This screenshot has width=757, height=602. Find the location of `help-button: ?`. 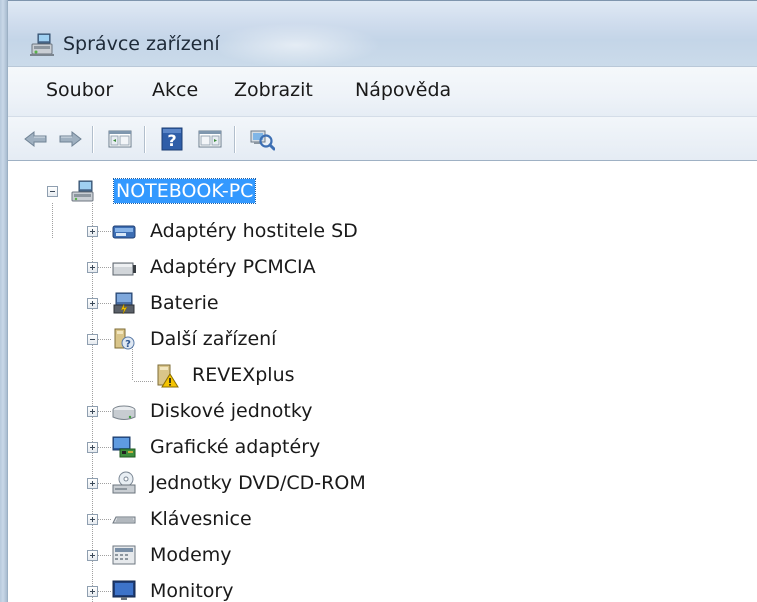

help-button: ? is located at coordinates (172, 139).